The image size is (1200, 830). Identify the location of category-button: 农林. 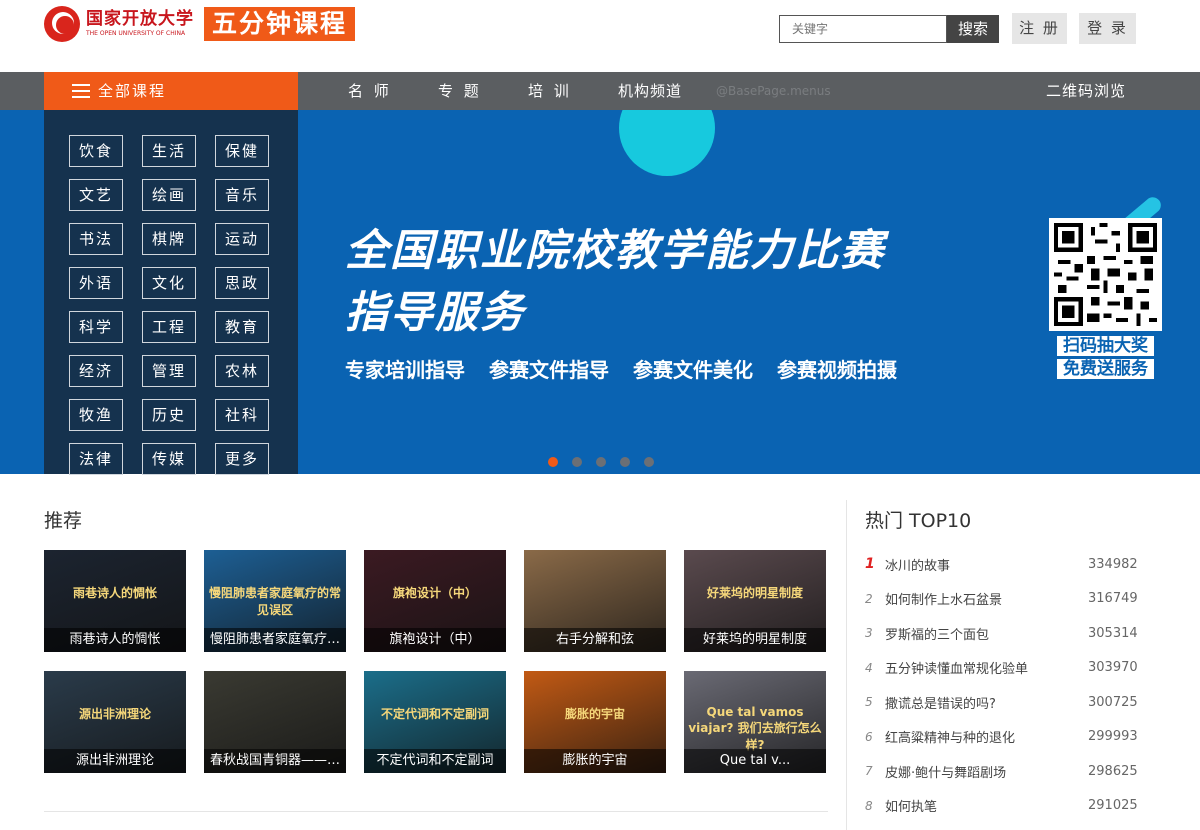
(242, 371).